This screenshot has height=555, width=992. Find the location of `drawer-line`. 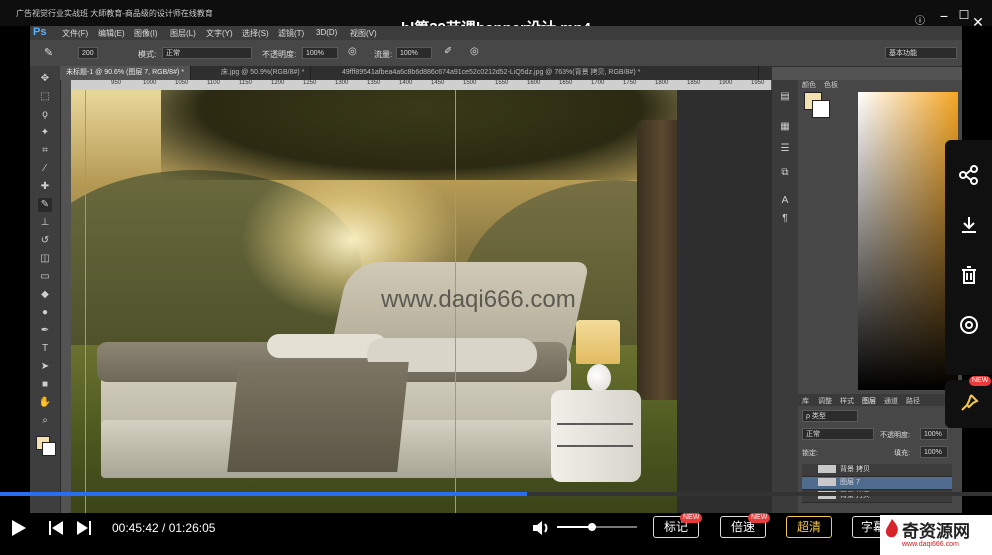

drawer-line is located at coordinates (595, 424).